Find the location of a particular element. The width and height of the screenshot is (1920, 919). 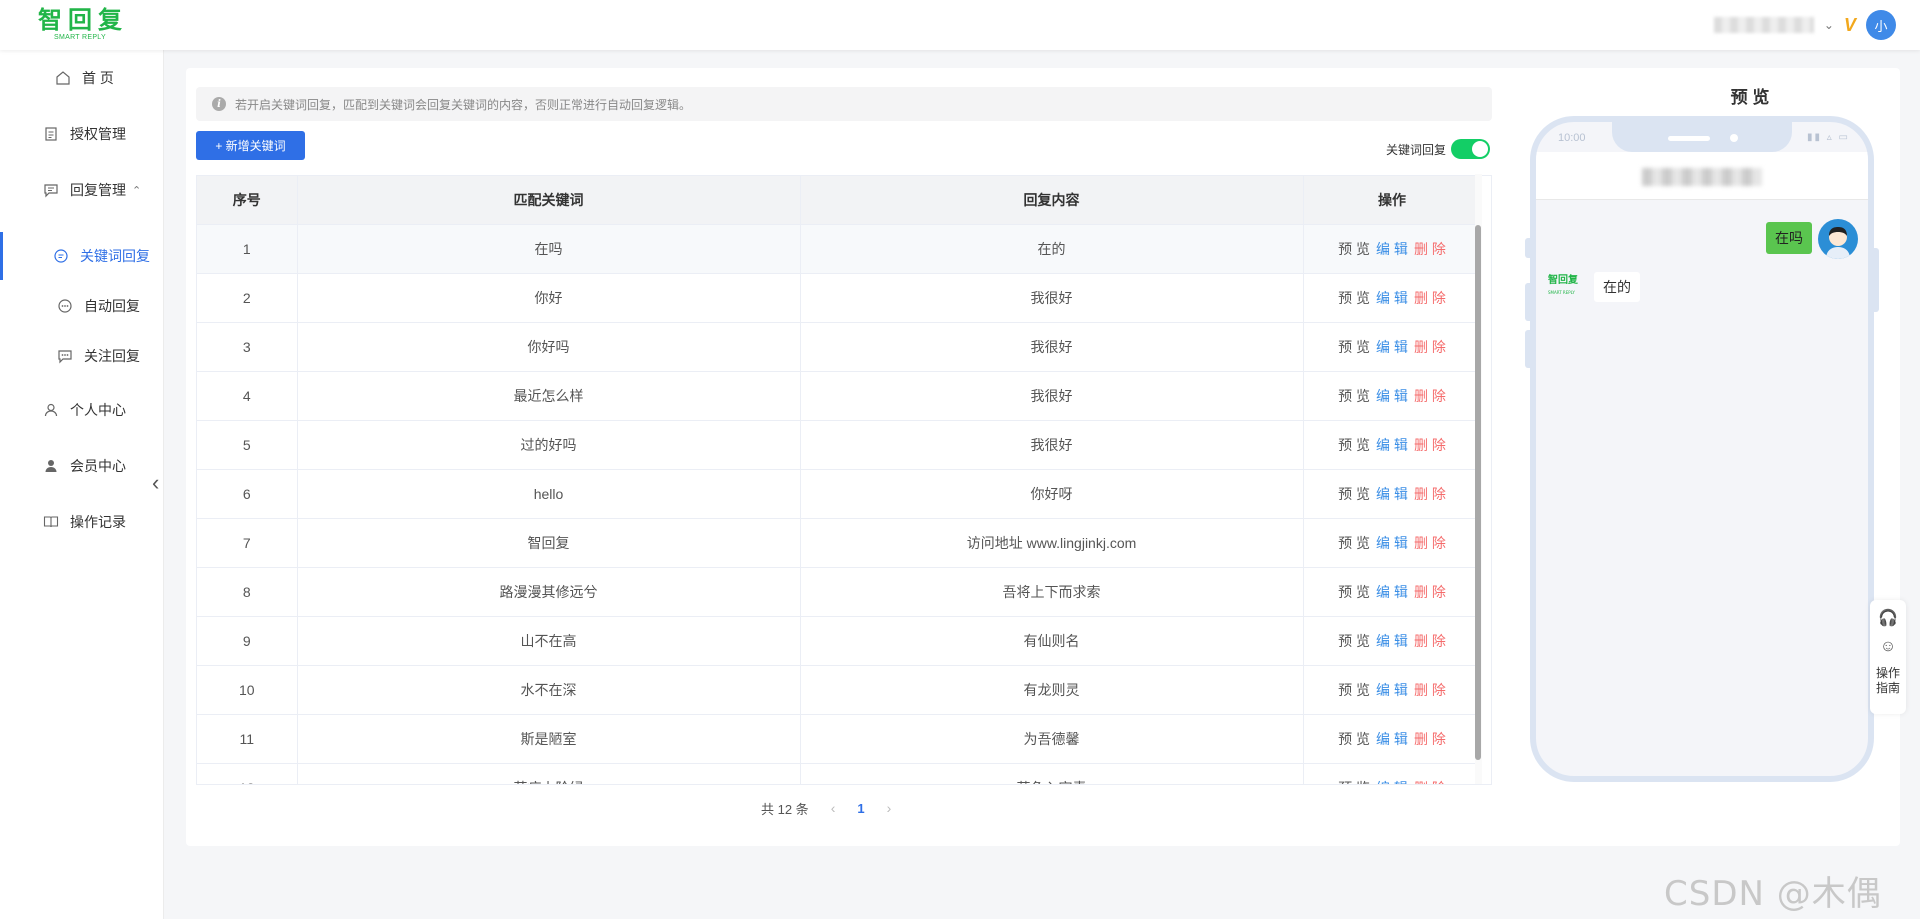

cell-reply: 草色入帘青 is located at coordinates (1052, 773).